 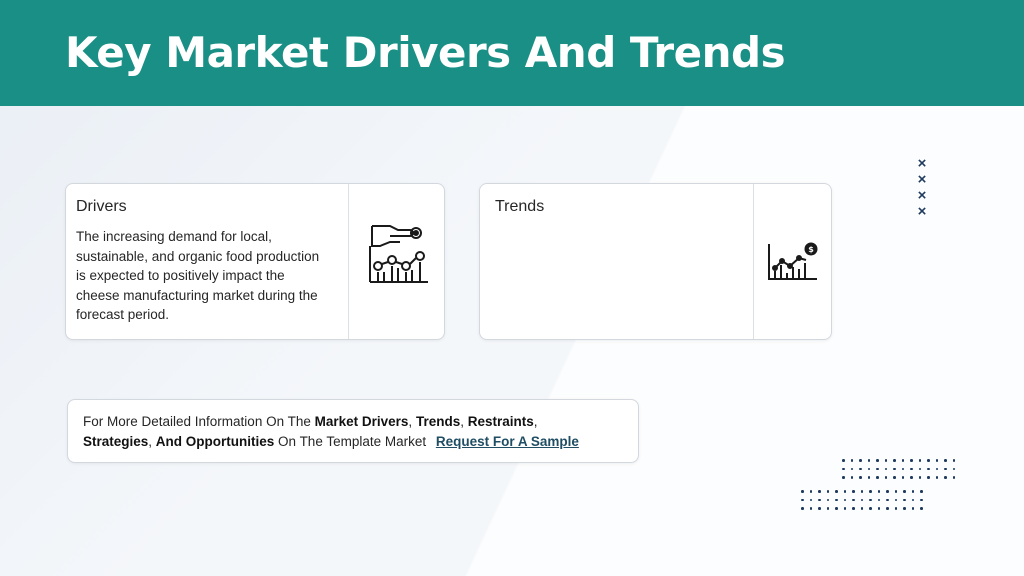 What do you see at coordinates (352, 441) in the screenshot?
I see `info-suffix: On The Template Market` at bounding box center [352, 441].